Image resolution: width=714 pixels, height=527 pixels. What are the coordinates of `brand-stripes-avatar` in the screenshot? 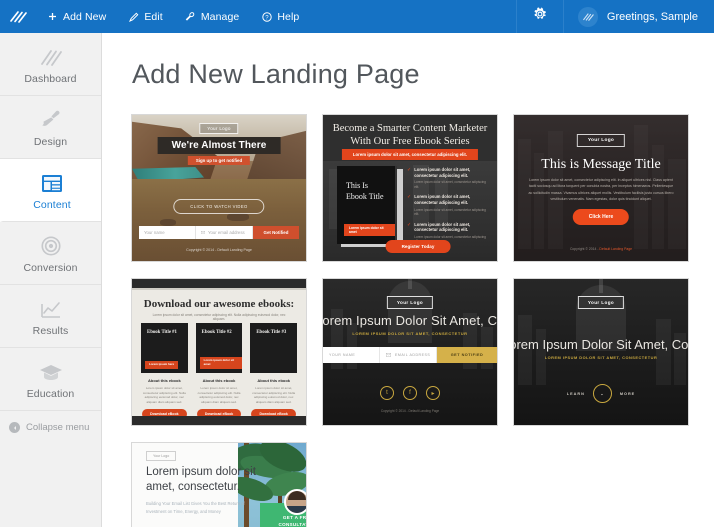 It's located at (587, 16).